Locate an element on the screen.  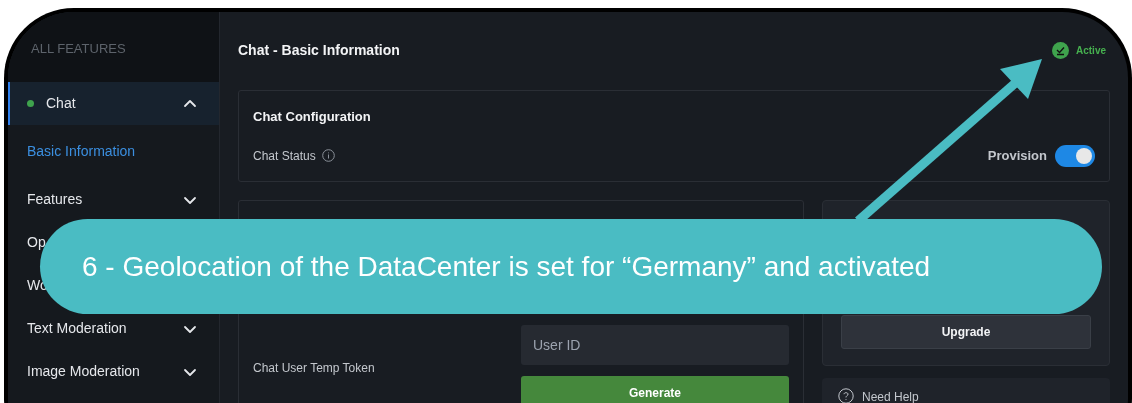
generate-button: Generate is located at coordinates (655, 389).